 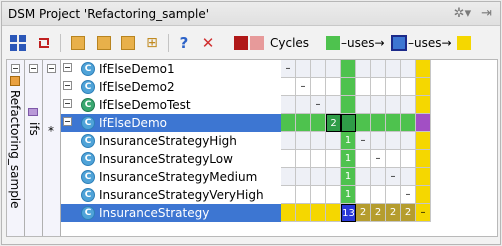 I want to click on expand-matrix-button, so click(x=18, y=43).